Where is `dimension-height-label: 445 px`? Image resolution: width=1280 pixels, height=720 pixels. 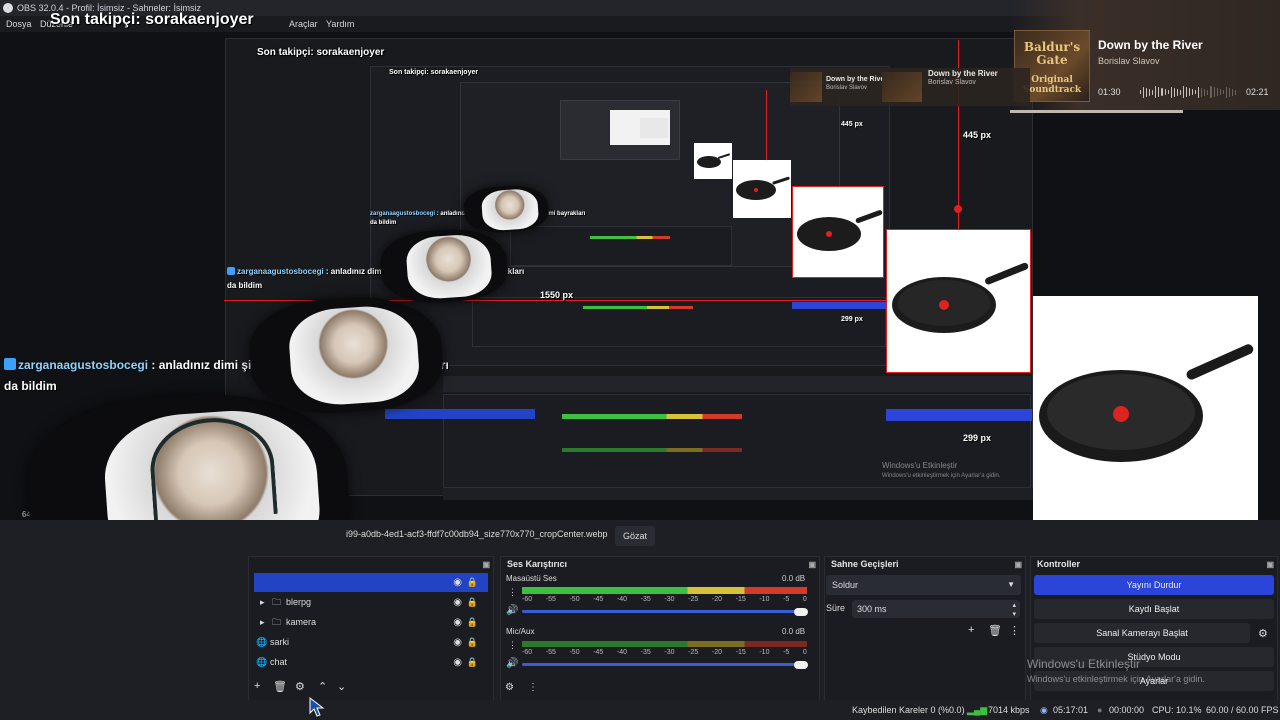 dimension-height-label: 445 px is located at coordinates (977, 135).